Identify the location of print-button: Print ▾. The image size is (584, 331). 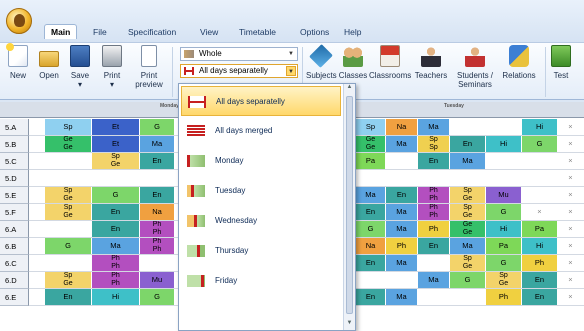
(112, 67).